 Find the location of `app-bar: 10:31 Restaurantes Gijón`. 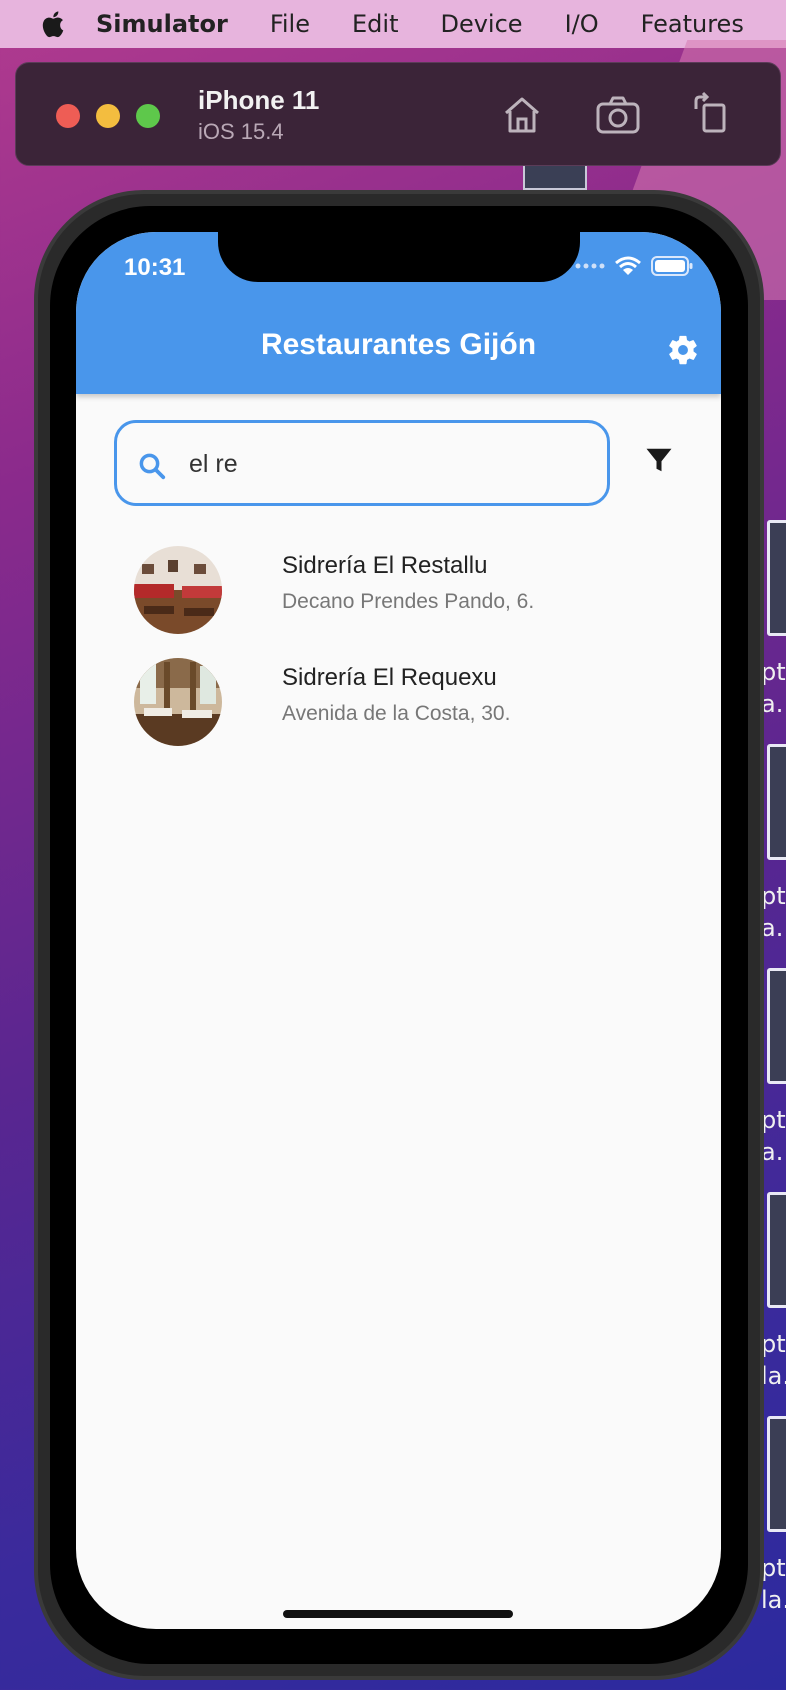

app-bar: 10:31 Restaurantes Gijón is located at coordinates (398, 313).